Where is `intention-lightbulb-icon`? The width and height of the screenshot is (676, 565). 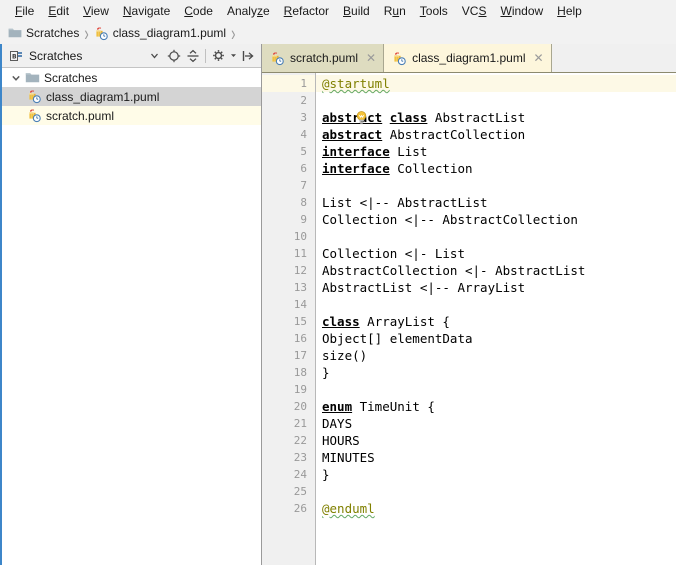
intention-lightbulb-icon is located at coordinates (346, 119).